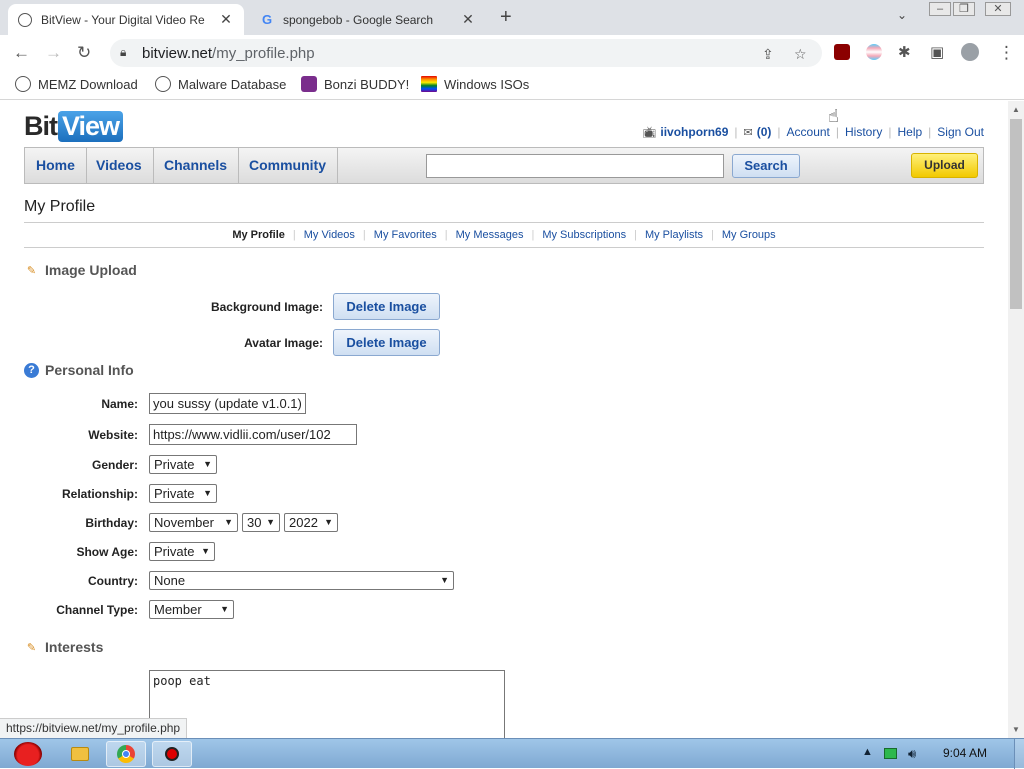 The width and height of the screenshot is (1024, 769). What do you see at coordinates (768, 54) in the screenshot?
I see `share-icon: ⇪` at bounding box center [768, 54].